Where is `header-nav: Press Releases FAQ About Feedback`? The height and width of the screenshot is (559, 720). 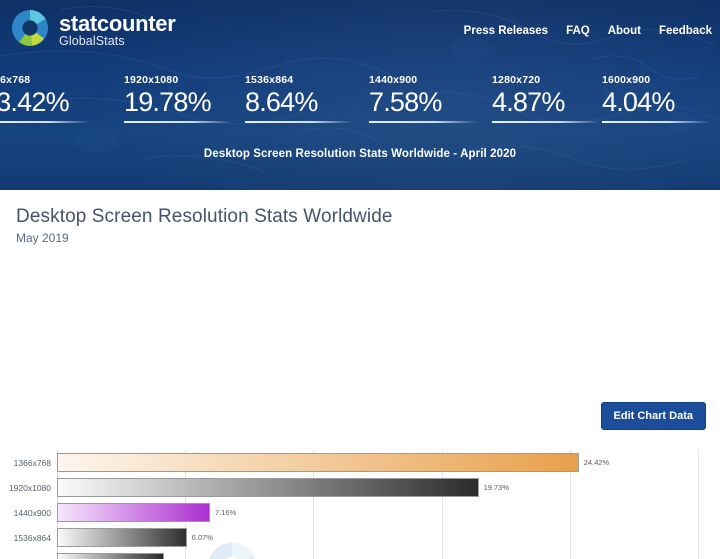
header-nav: Press Releases FAQ About Feedback is located at coordinates (588, 31).